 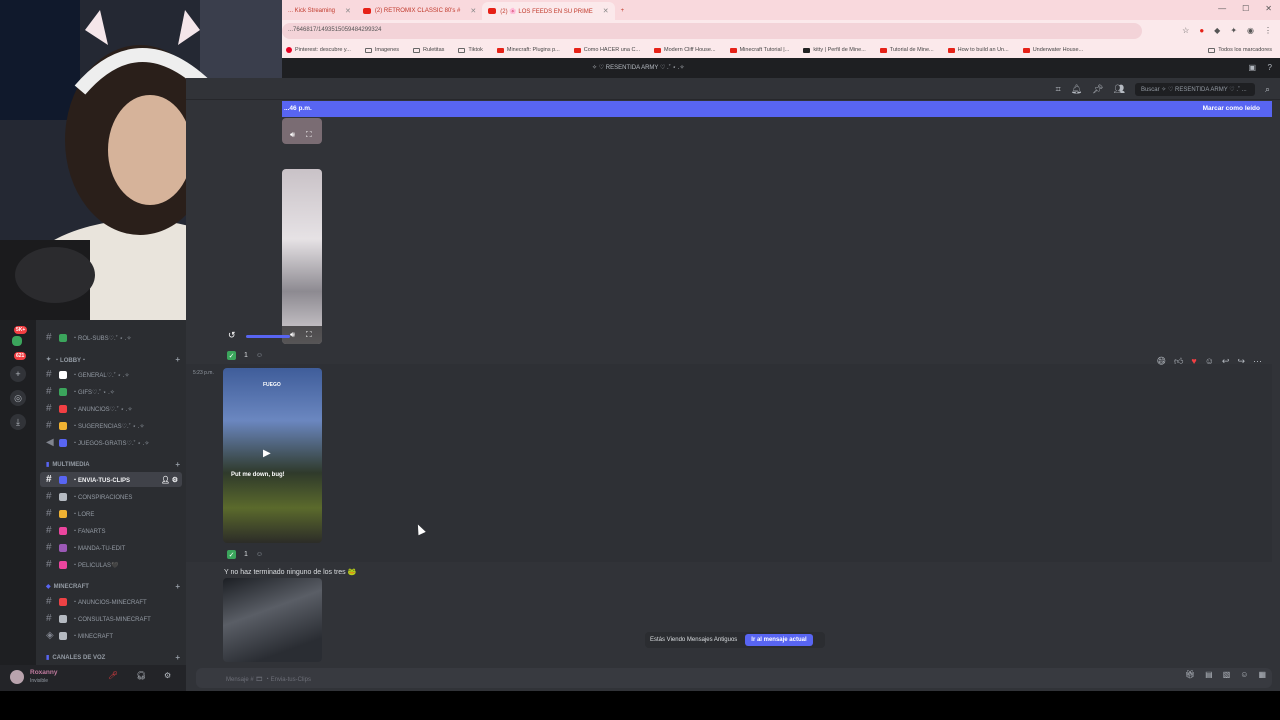 I want to click on channel-item: # ・CONSULTAS-MINECRAFT, so click(x=111, y=618).